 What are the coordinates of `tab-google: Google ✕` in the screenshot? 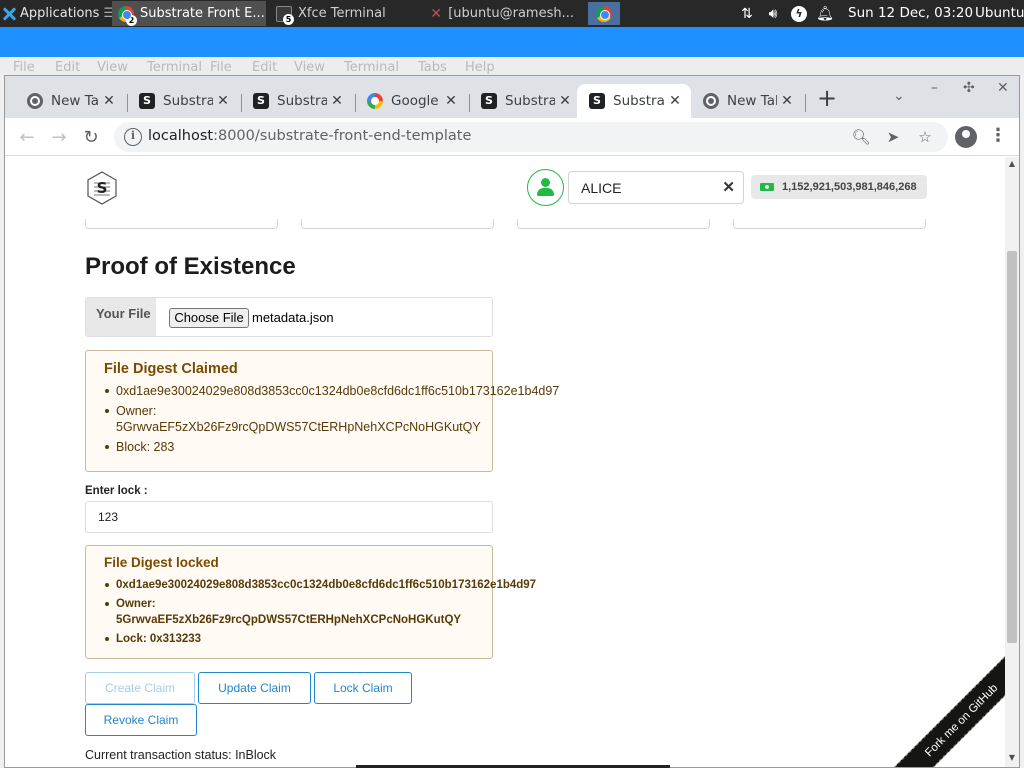 It's located at (411, 101).